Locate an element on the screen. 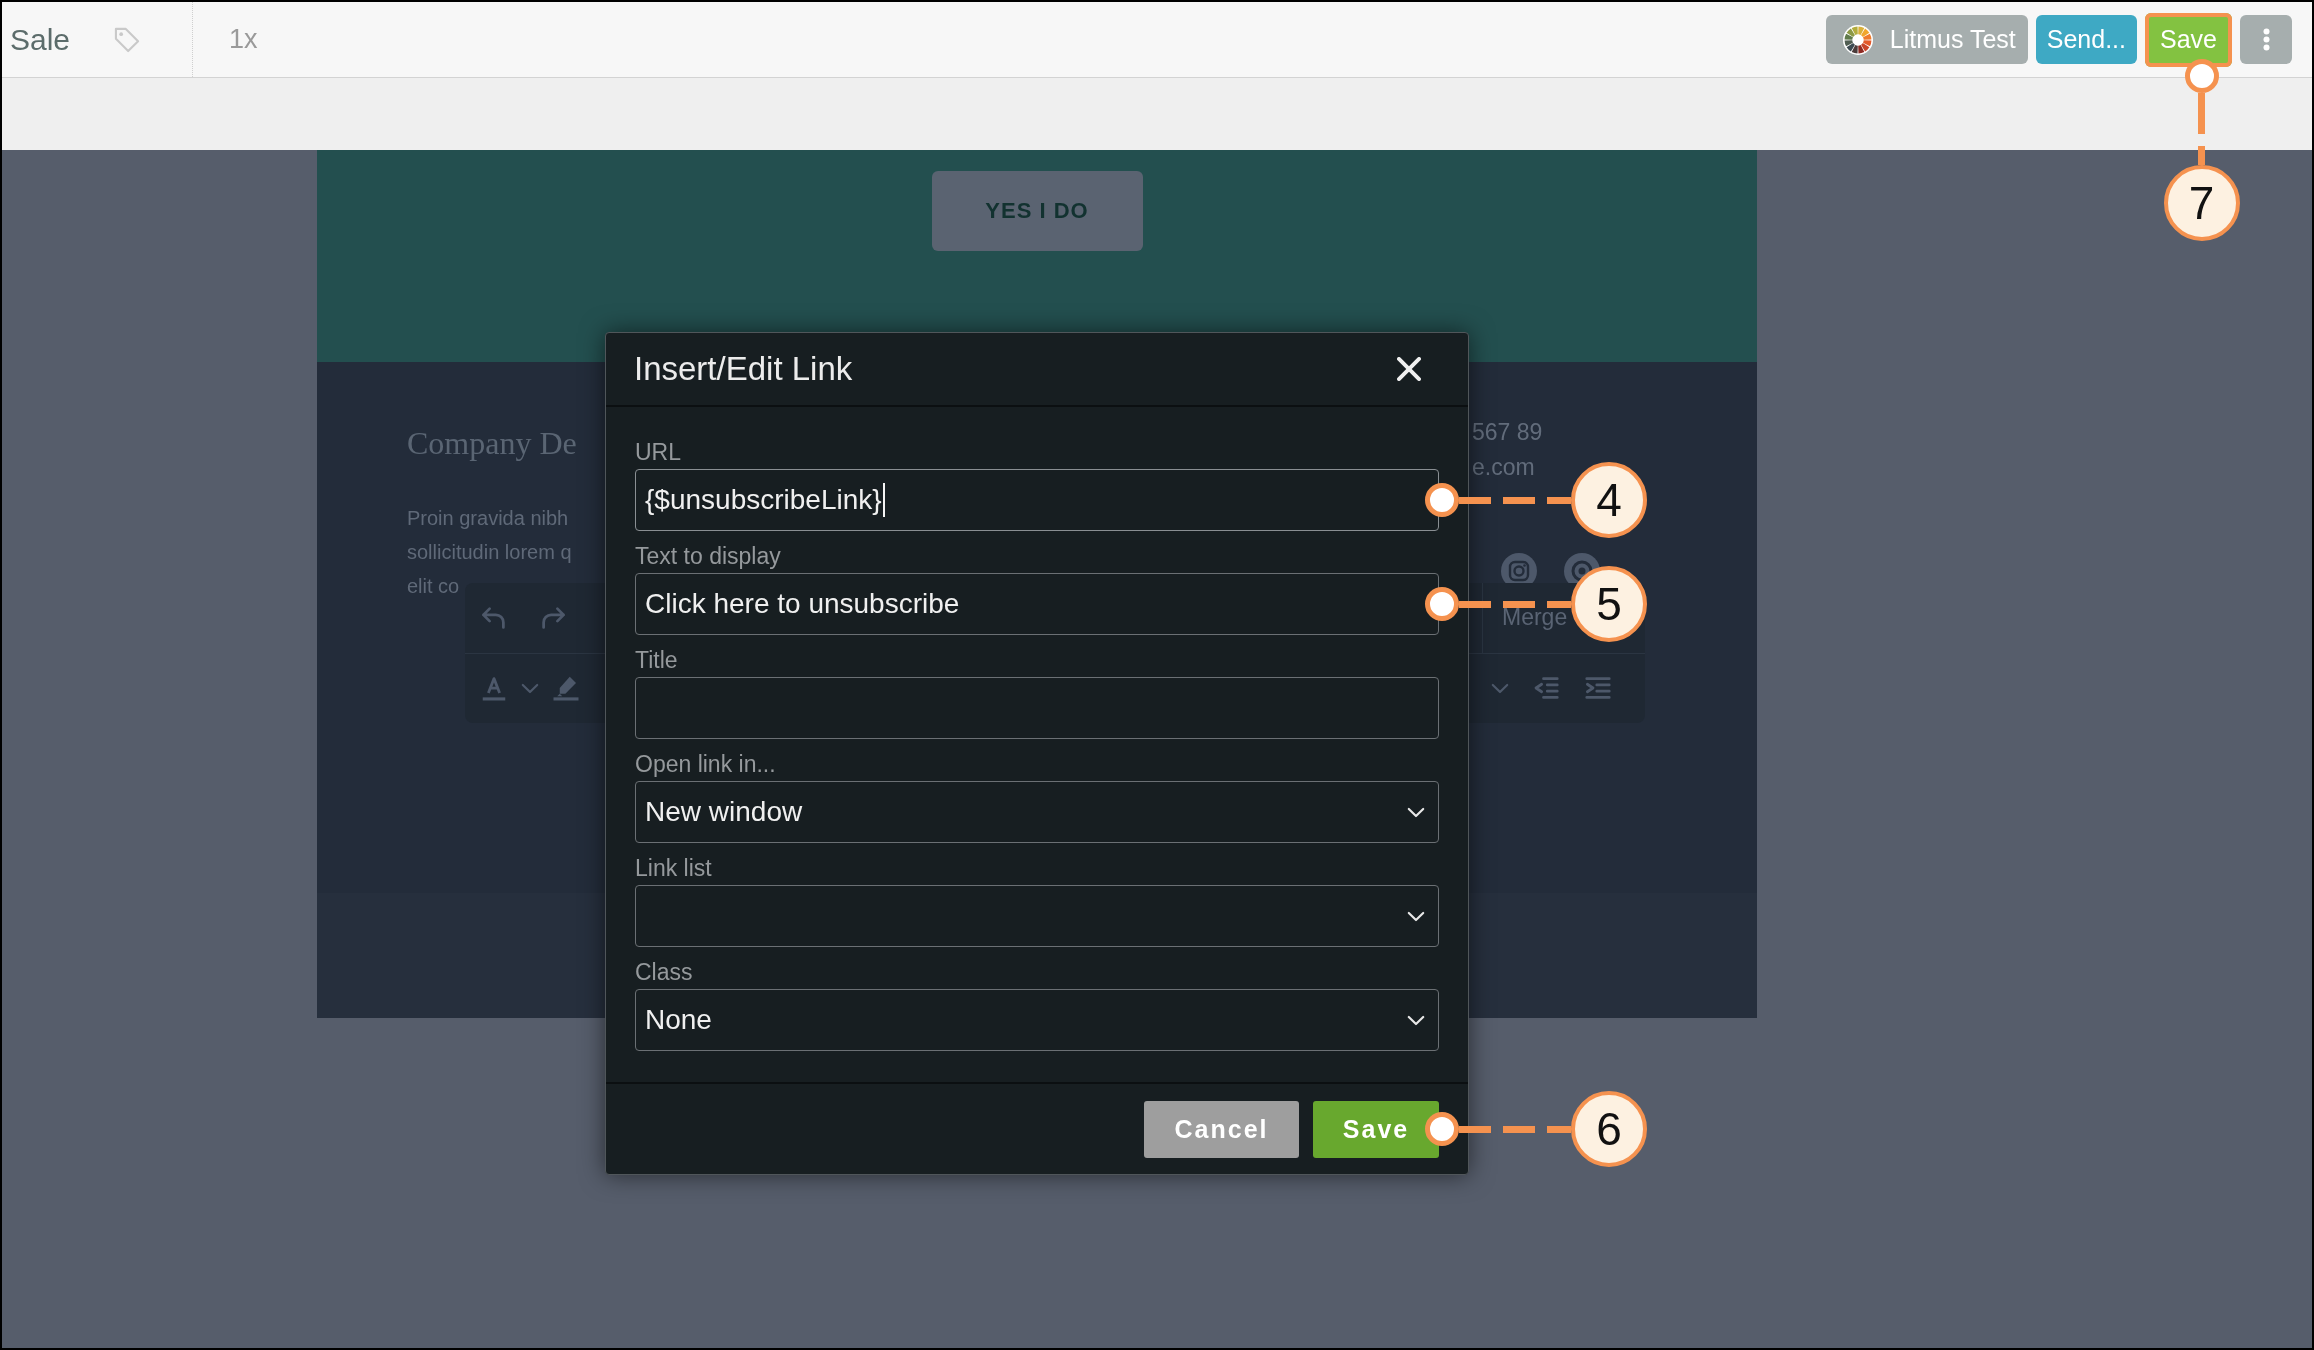 The width and height of the screenshot is (2314, 1350). text-field: Click here to unsubscribe is located at coordinates (1037, 604).